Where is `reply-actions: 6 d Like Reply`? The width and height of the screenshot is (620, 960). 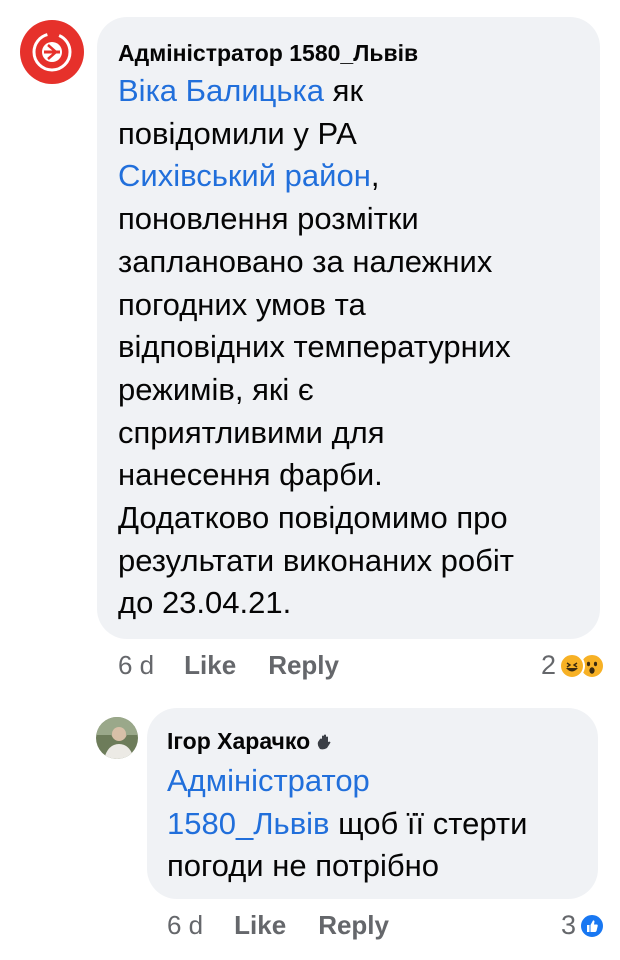 reply-actions: 6 d Like Reply is located at coordinates (278, 925).